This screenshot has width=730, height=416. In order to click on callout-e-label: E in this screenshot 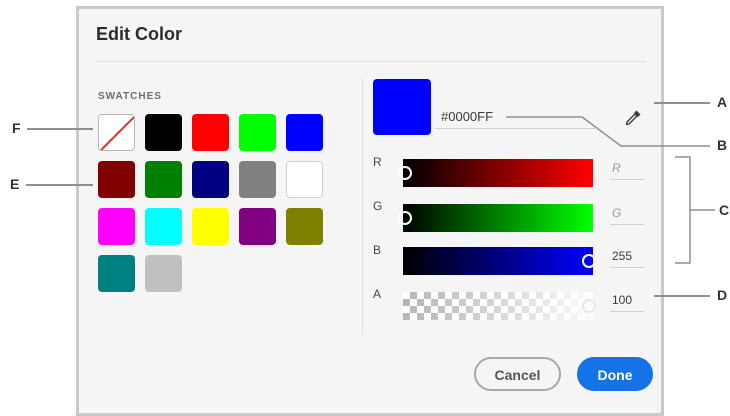, I will do `click(15, 184)`.